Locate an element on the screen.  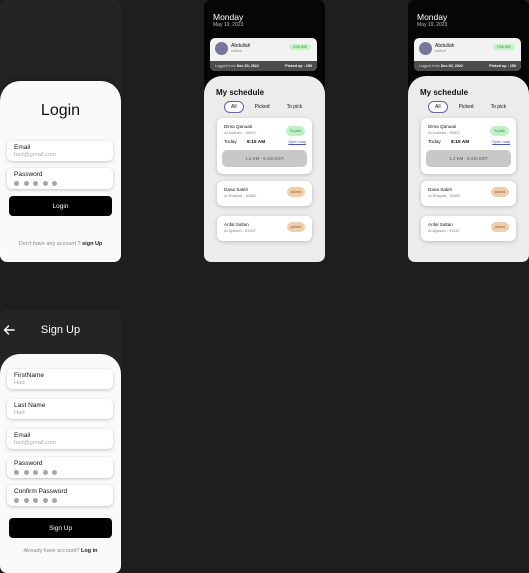
password-label: Password is located at coordinates (28, 174).